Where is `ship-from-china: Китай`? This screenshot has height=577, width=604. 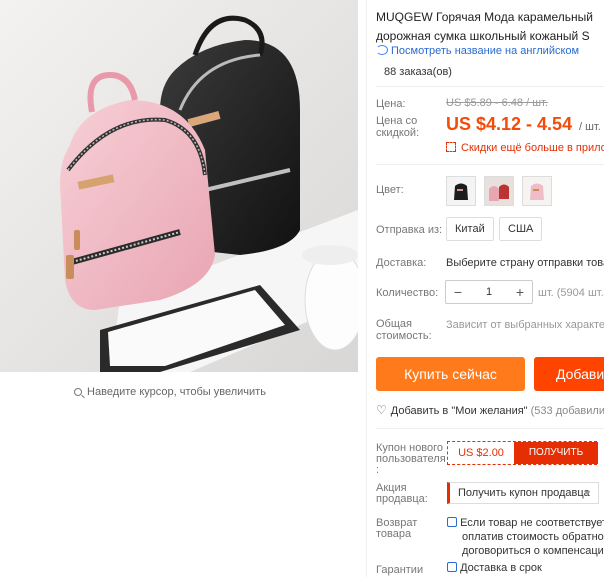
ship-from-china: Китай is located at coordinates (470, 229).